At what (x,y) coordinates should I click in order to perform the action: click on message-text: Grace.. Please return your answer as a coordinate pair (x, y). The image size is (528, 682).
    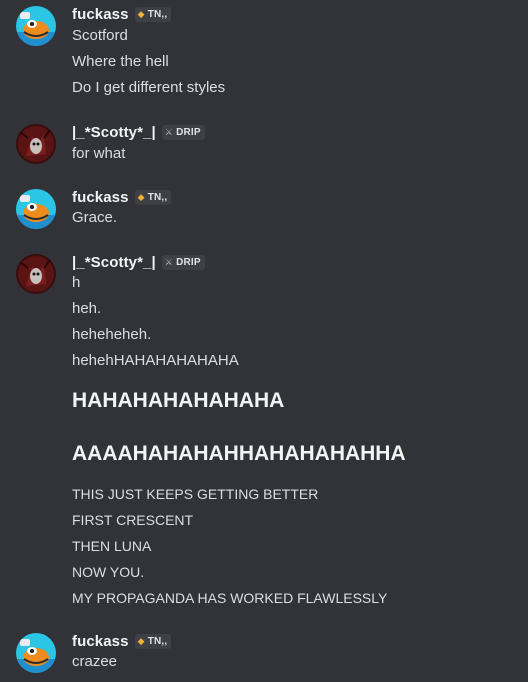
    Looking at the image, I should click on (95, 217).